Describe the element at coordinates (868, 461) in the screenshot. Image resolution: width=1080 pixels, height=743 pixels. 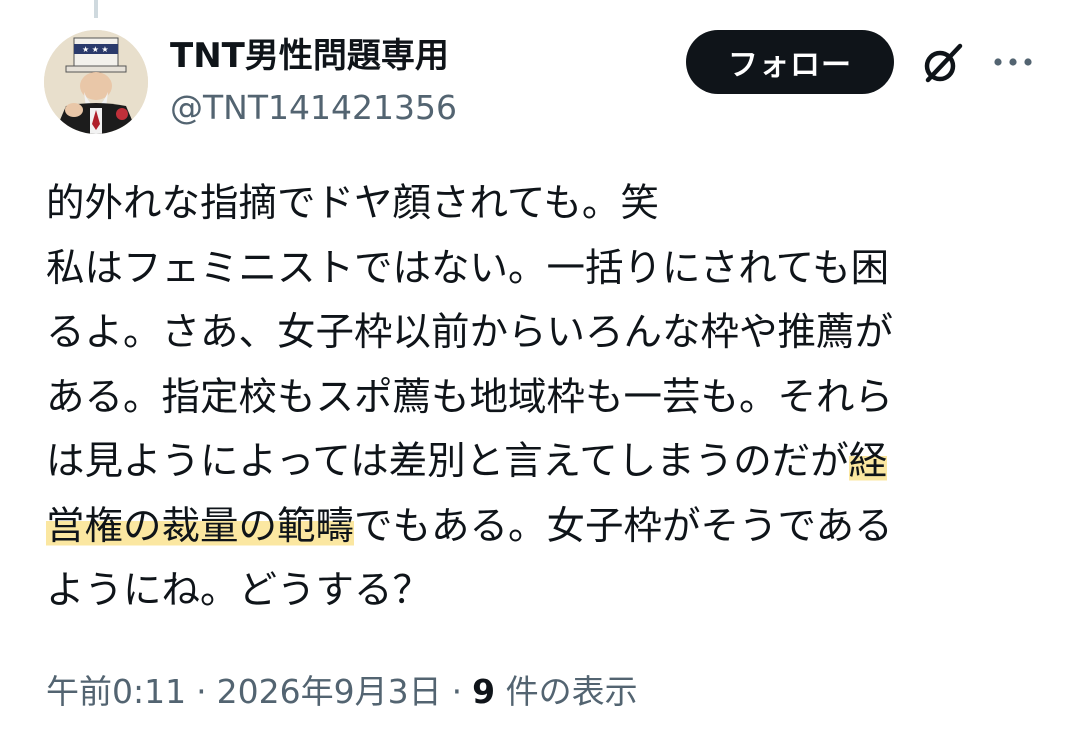
I see `highlighted-text: 経` at that location.